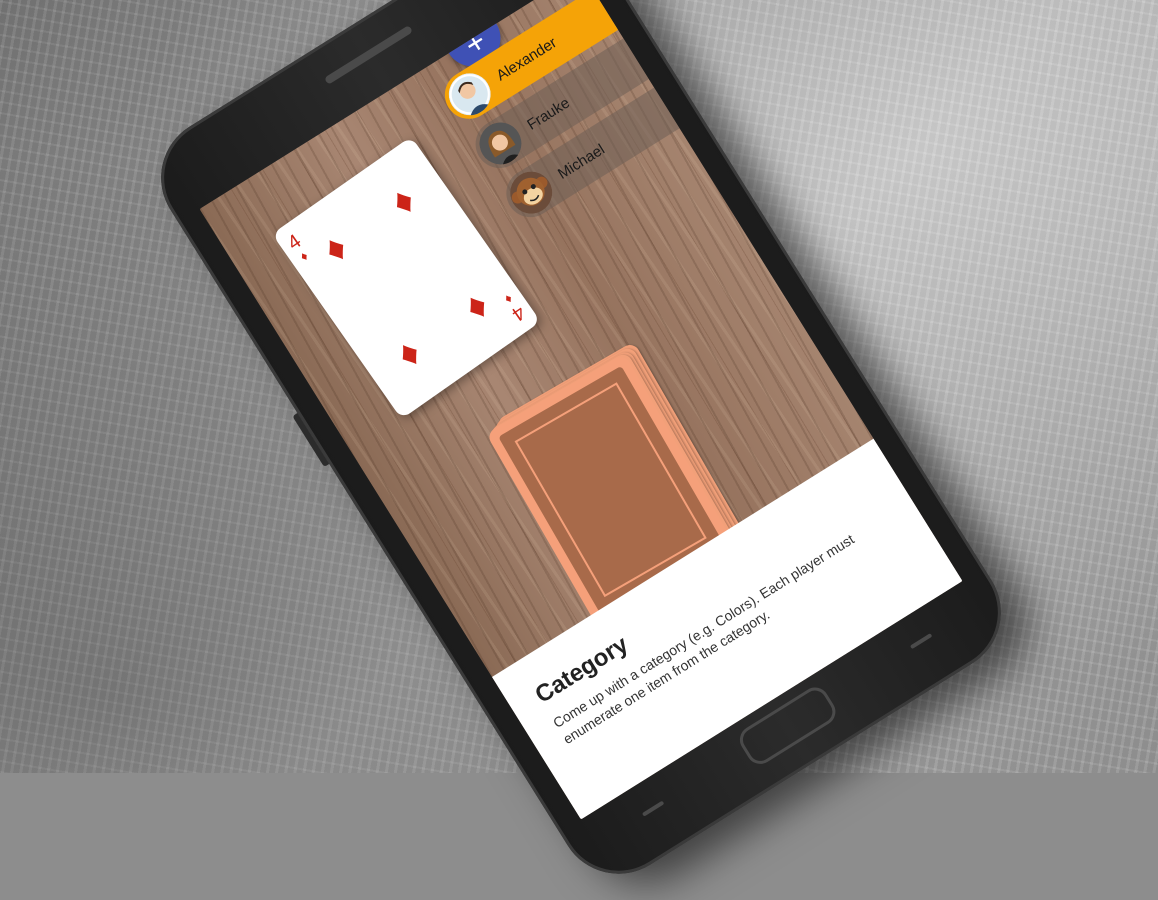 This screenshot has height=900, width=1158. I want to click on player-name: Alexander, so click(526, 58).